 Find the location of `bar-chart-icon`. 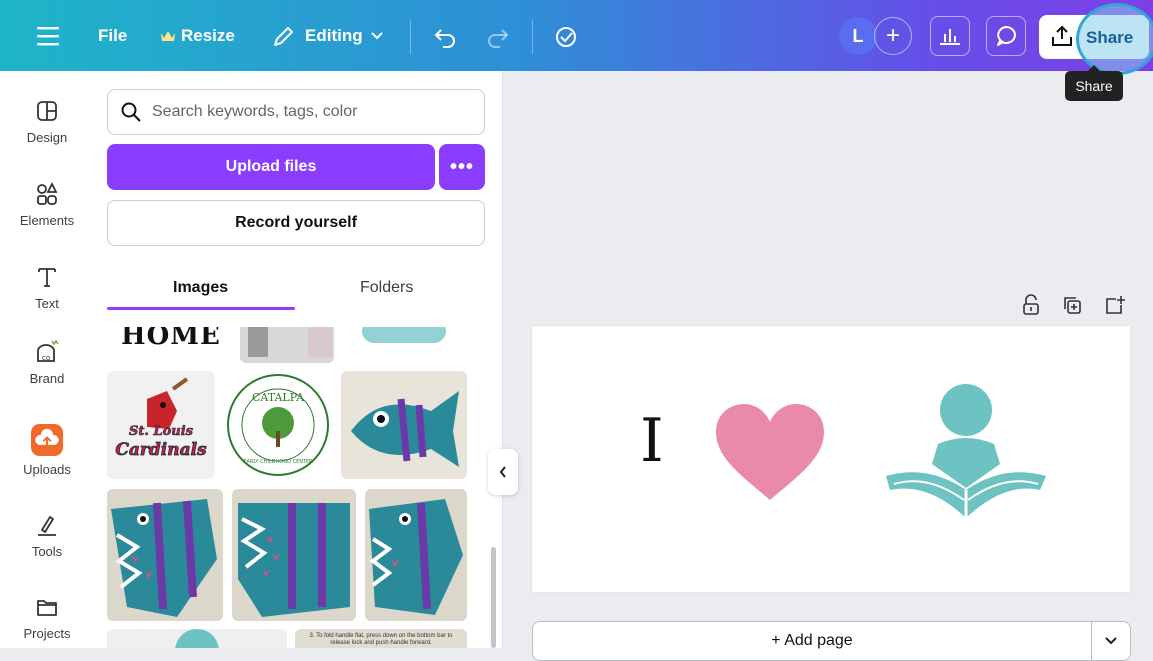

bar-chart-icon is located at coordinates (950, 37).